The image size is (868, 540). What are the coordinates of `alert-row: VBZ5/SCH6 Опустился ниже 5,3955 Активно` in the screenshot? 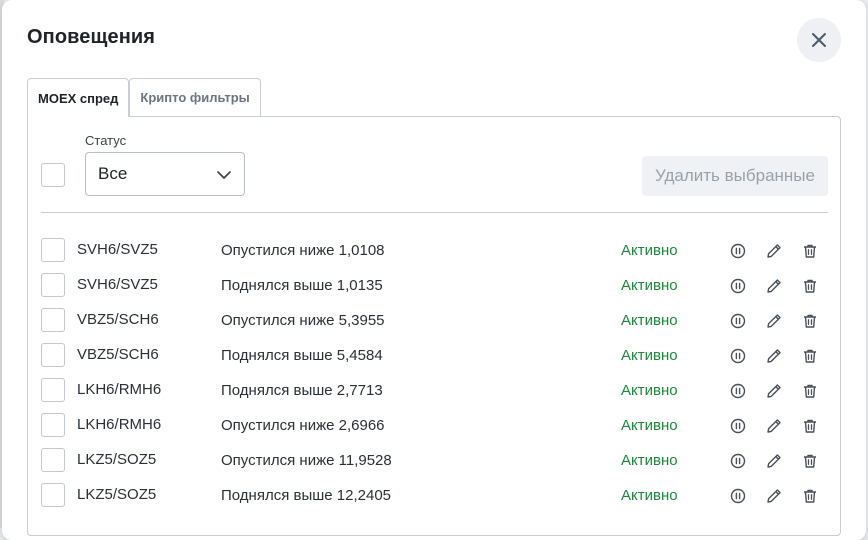 It's located at (434, 320).